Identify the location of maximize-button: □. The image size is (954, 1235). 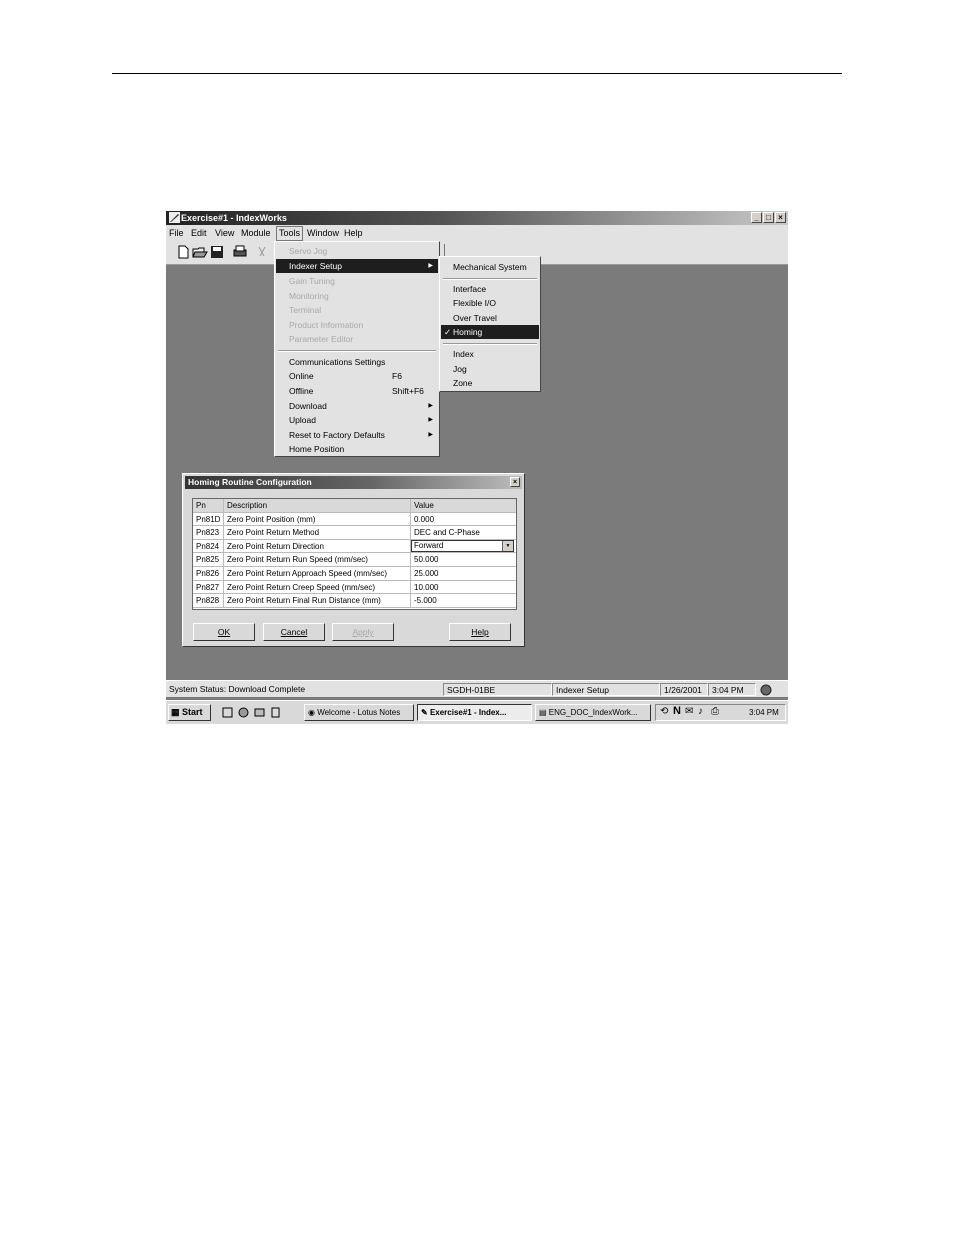
(768, 217).